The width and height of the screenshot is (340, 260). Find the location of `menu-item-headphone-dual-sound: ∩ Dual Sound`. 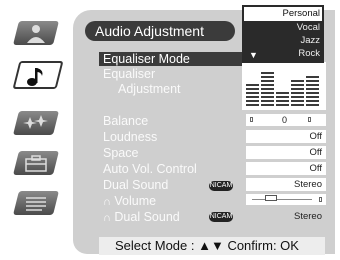

menu-item-headphone-dual-sound: ∩ Dual Sound is located at coordinates (141, 217).